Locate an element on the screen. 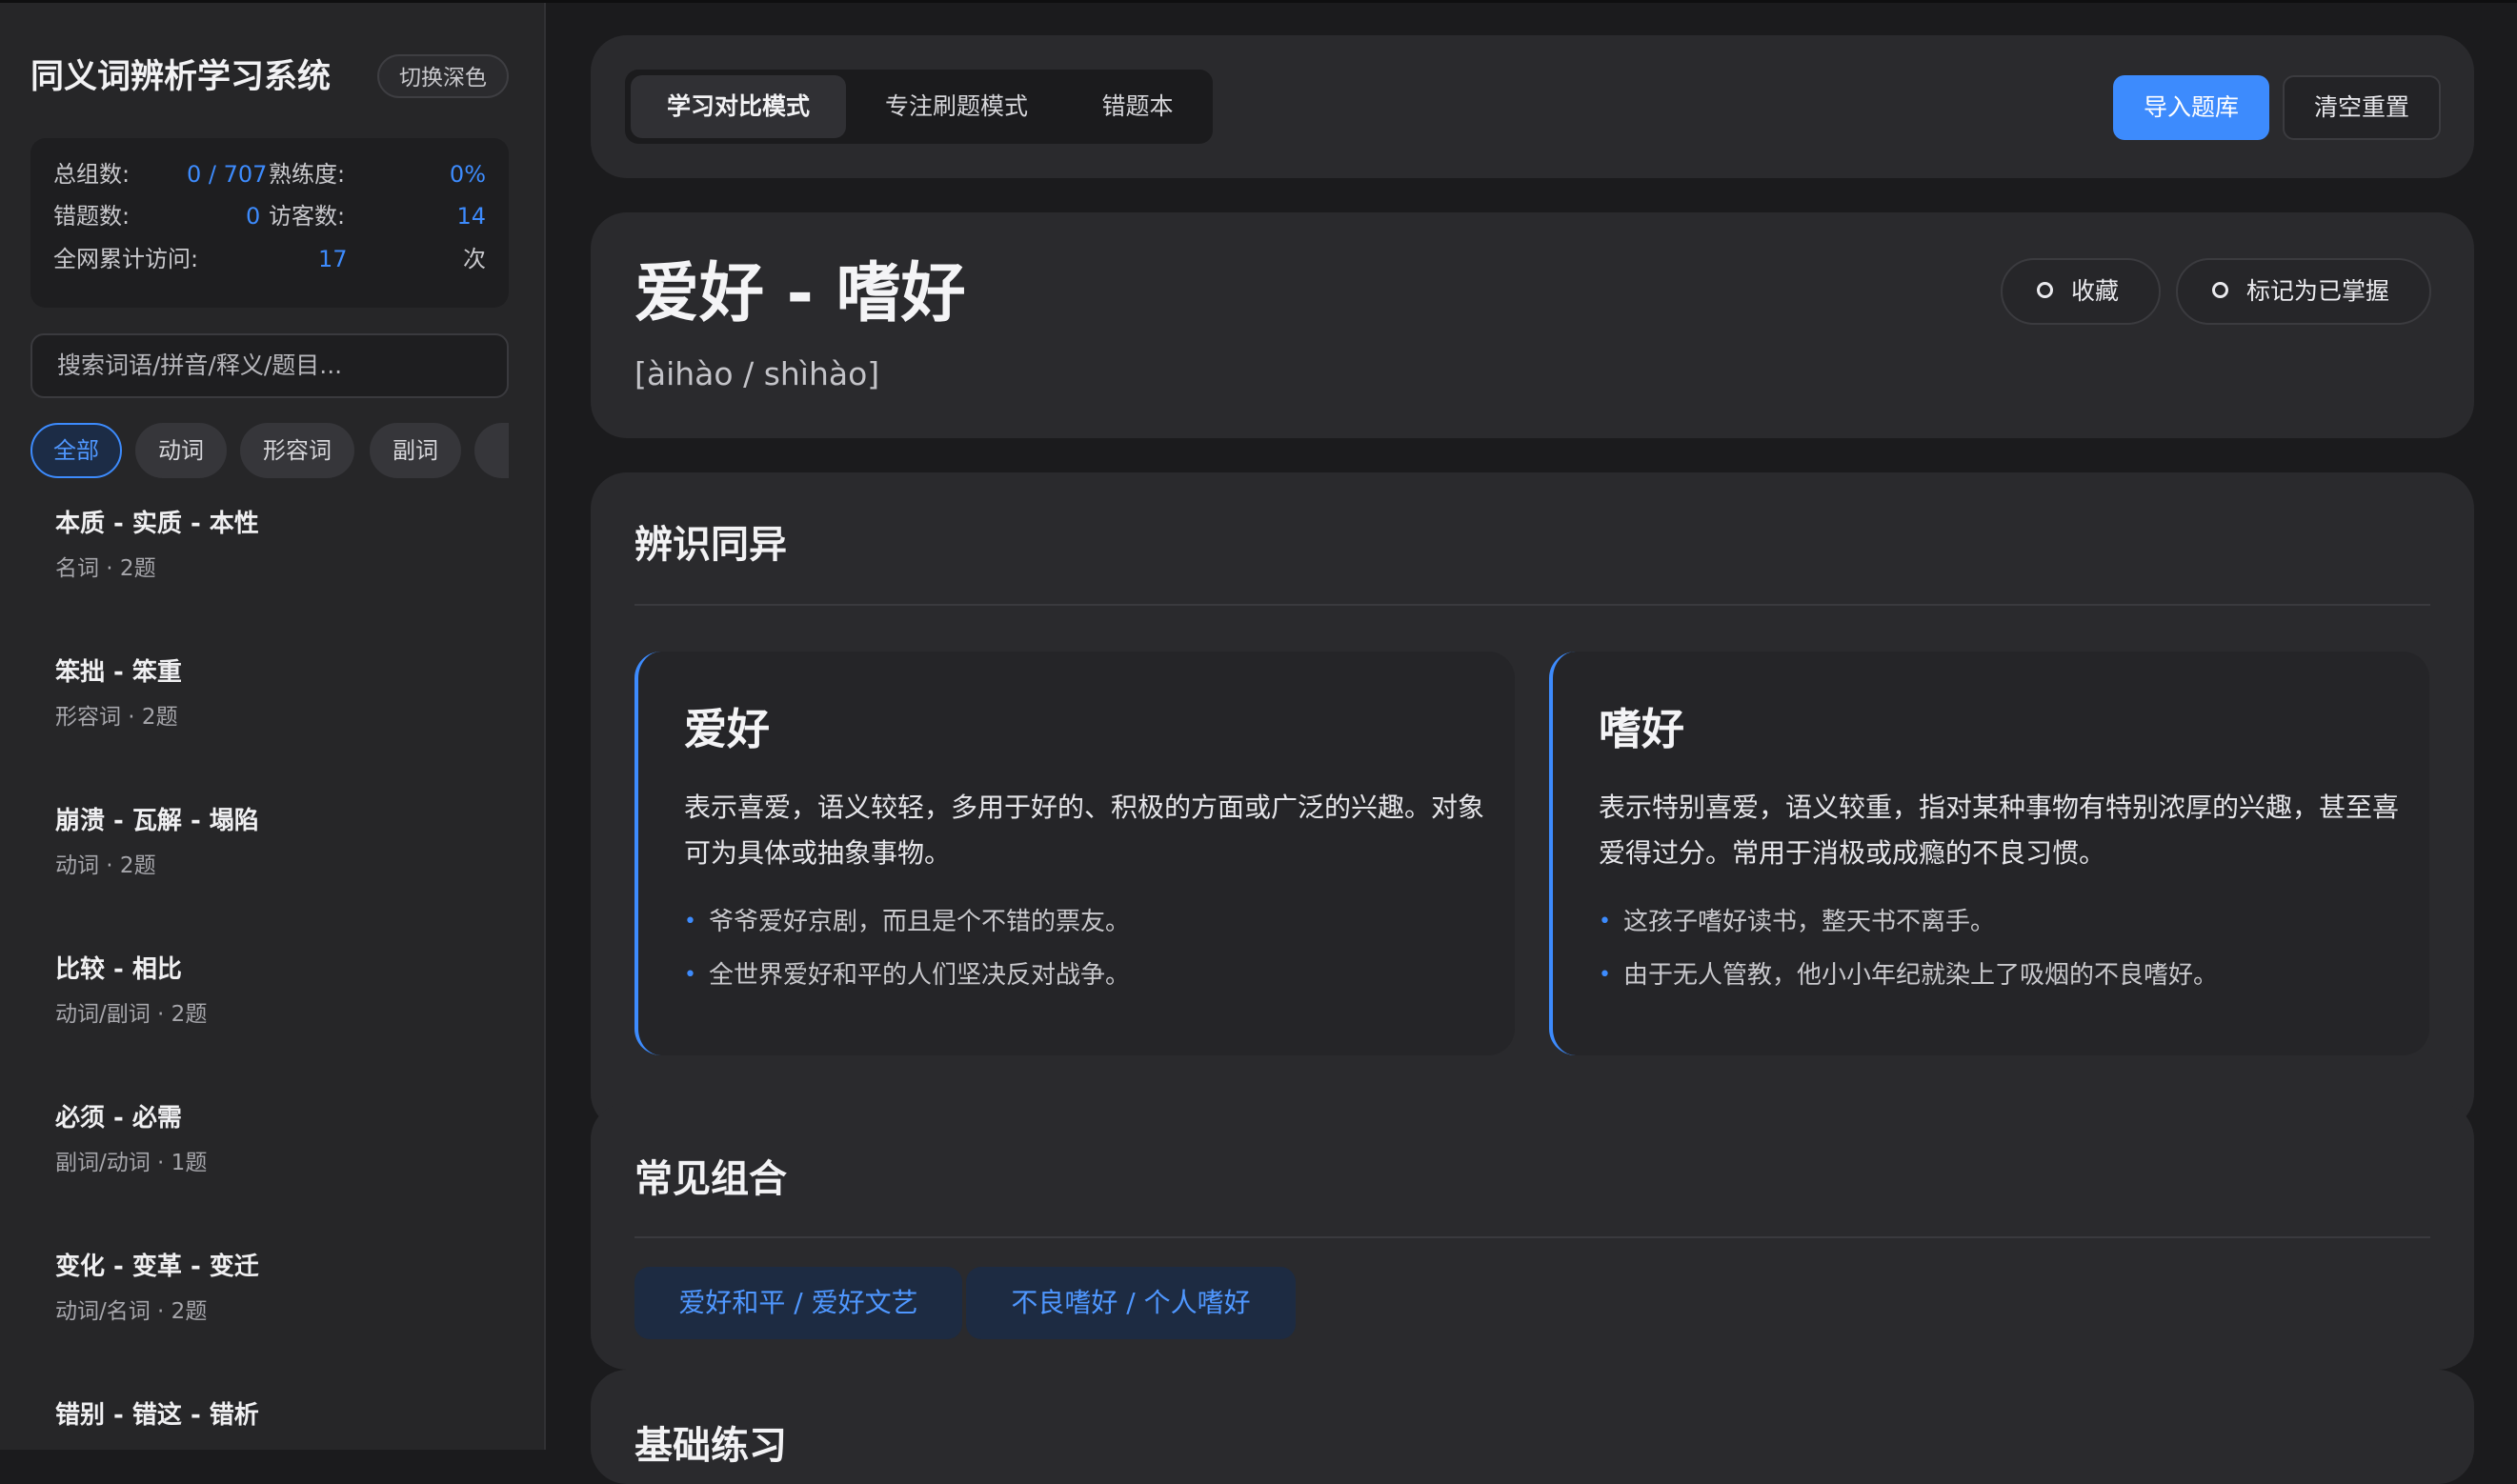 The width and height of the screenshot is (2517, 1484). word-pair-pinyin: [àihào / shìhào] is located at coordinates (757, 373).